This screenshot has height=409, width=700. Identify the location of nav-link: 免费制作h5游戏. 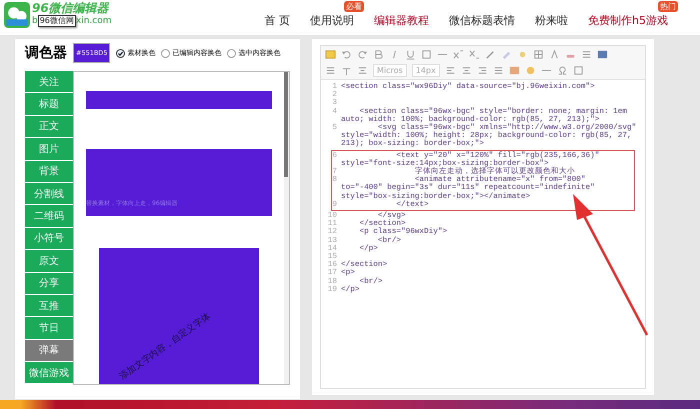
(628, 20).